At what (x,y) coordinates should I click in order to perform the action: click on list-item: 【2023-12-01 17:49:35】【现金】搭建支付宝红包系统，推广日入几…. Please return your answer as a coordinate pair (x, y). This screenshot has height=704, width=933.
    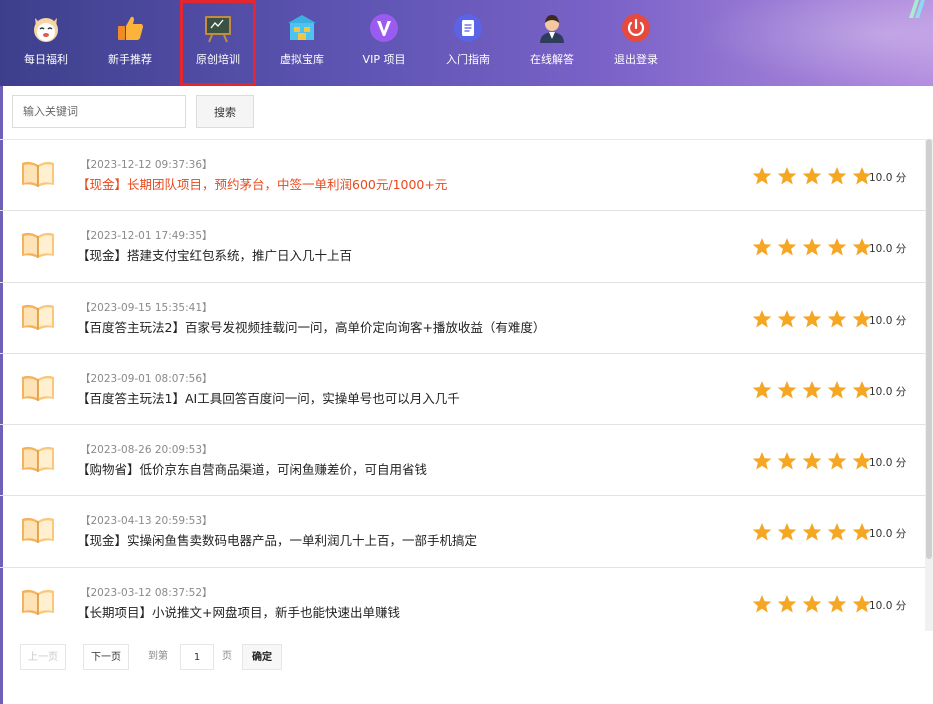
    Looking at the image, I should click on (462, 245).